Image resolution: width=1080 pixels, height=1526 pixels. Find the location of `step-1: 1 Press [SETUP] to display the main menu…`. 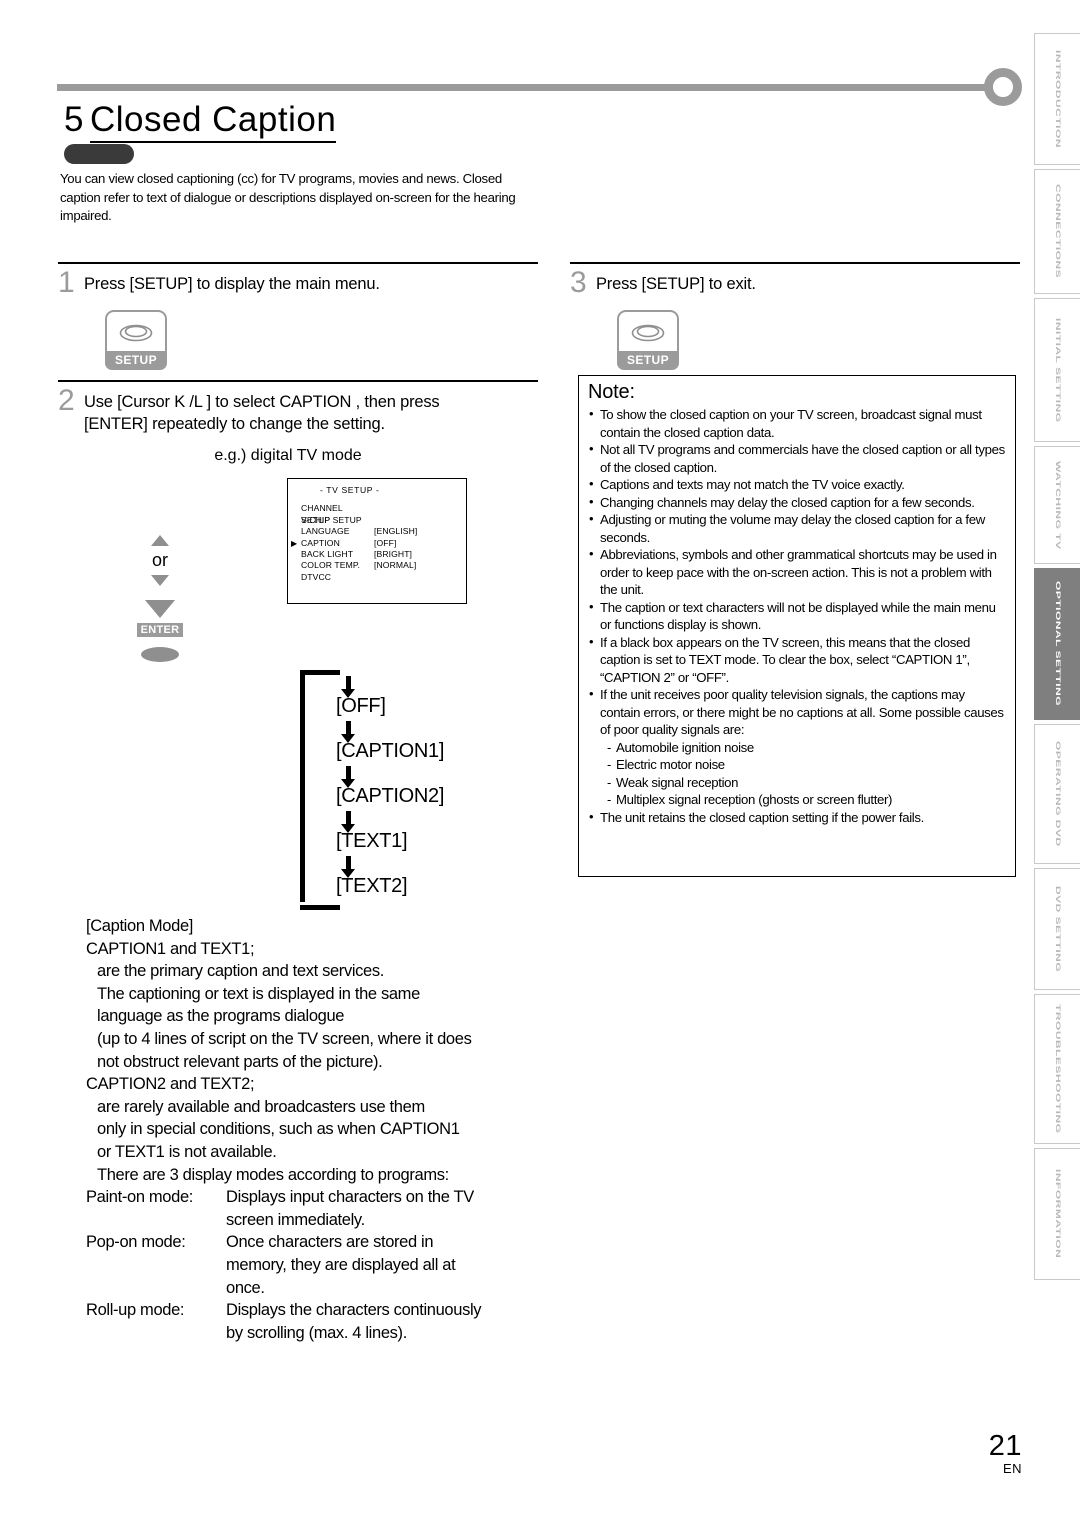

step-1: 1 Press [SETUP] to display the main menu… is located at coordinates (298, 316).